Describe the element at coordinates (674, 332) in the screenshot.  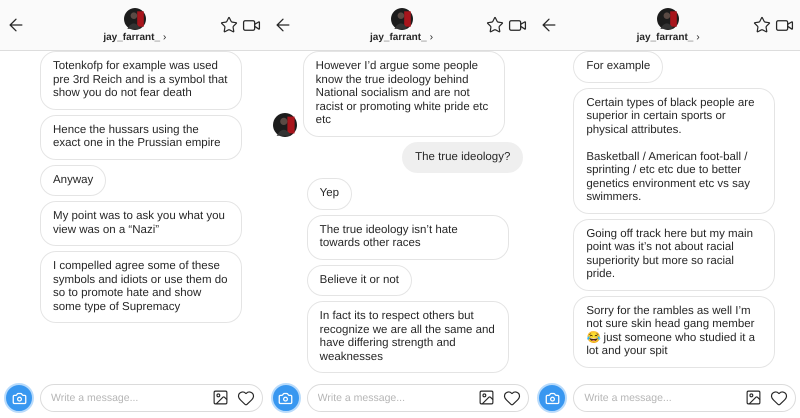
I see `received-message: Sorry for the rambles as well I’m not sure skin head gang member 😂 just someone who studied it a lot and your spit` at that location.